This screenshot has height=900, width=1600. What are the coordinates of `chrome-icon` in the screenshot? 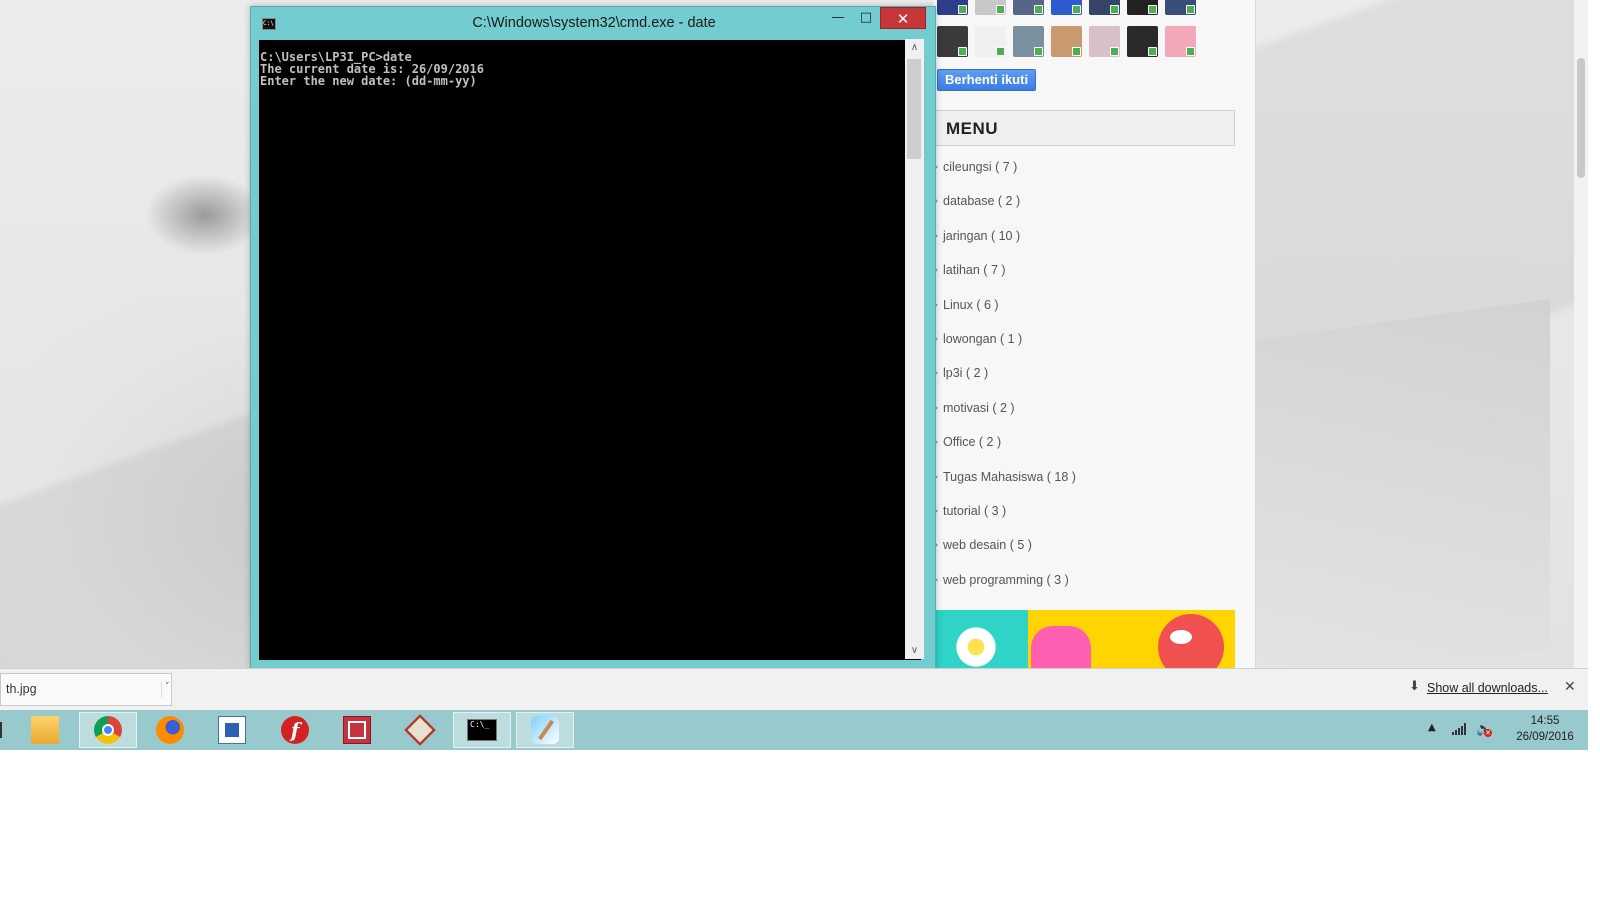 It's located at (108, 730).